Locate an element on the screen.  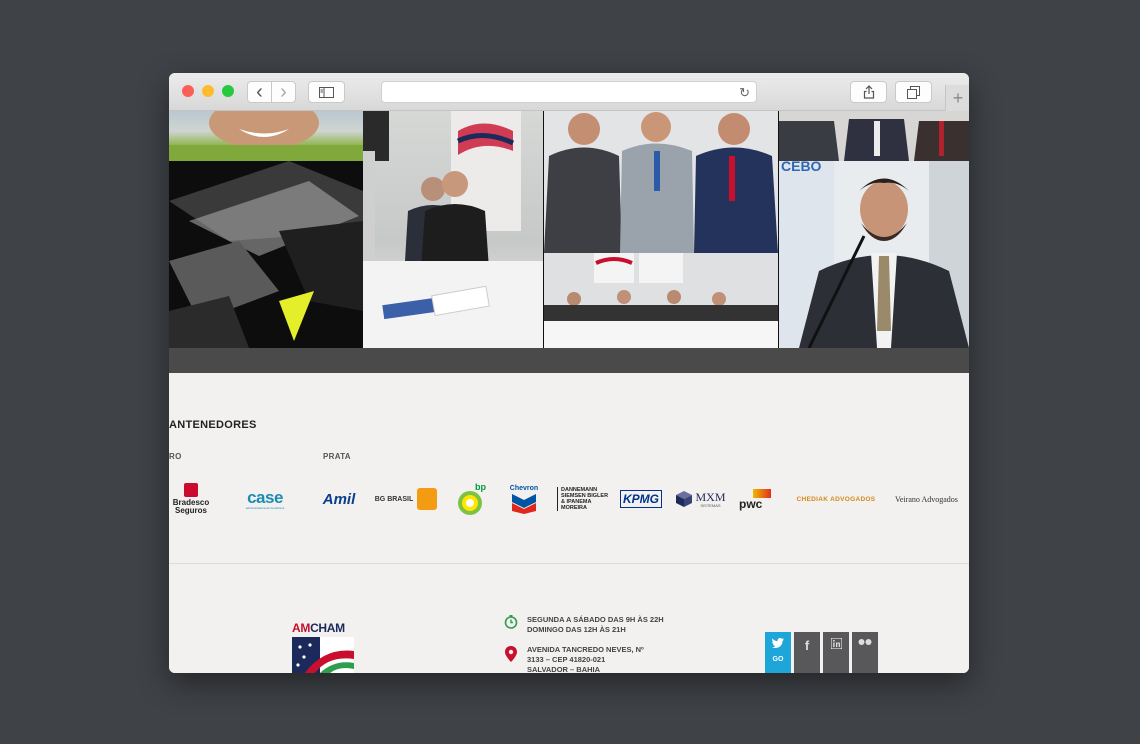
forward-button: › is located at coordinates (283, 92).